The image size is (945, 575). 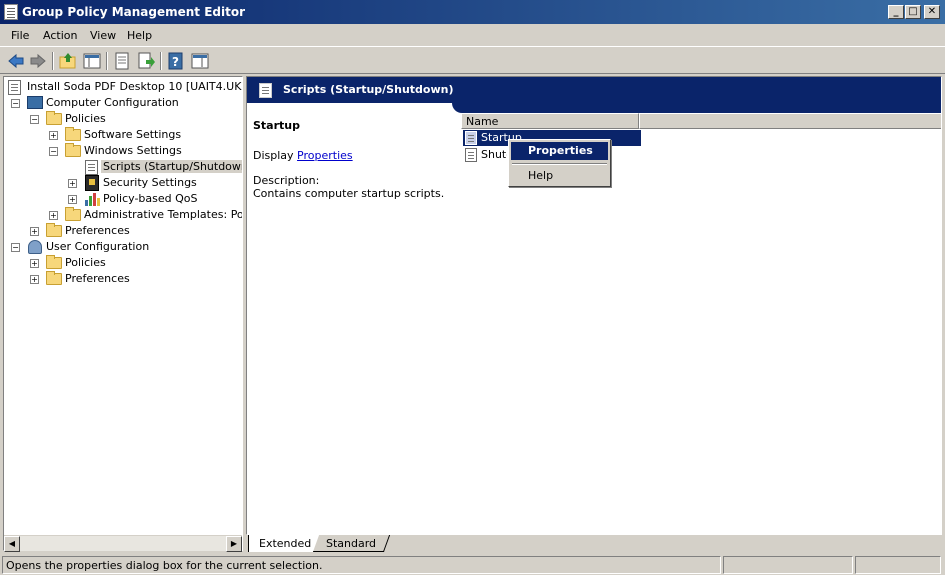 I want to click on list-item-shutdown: Shutdown, so click(x=485, y=155).